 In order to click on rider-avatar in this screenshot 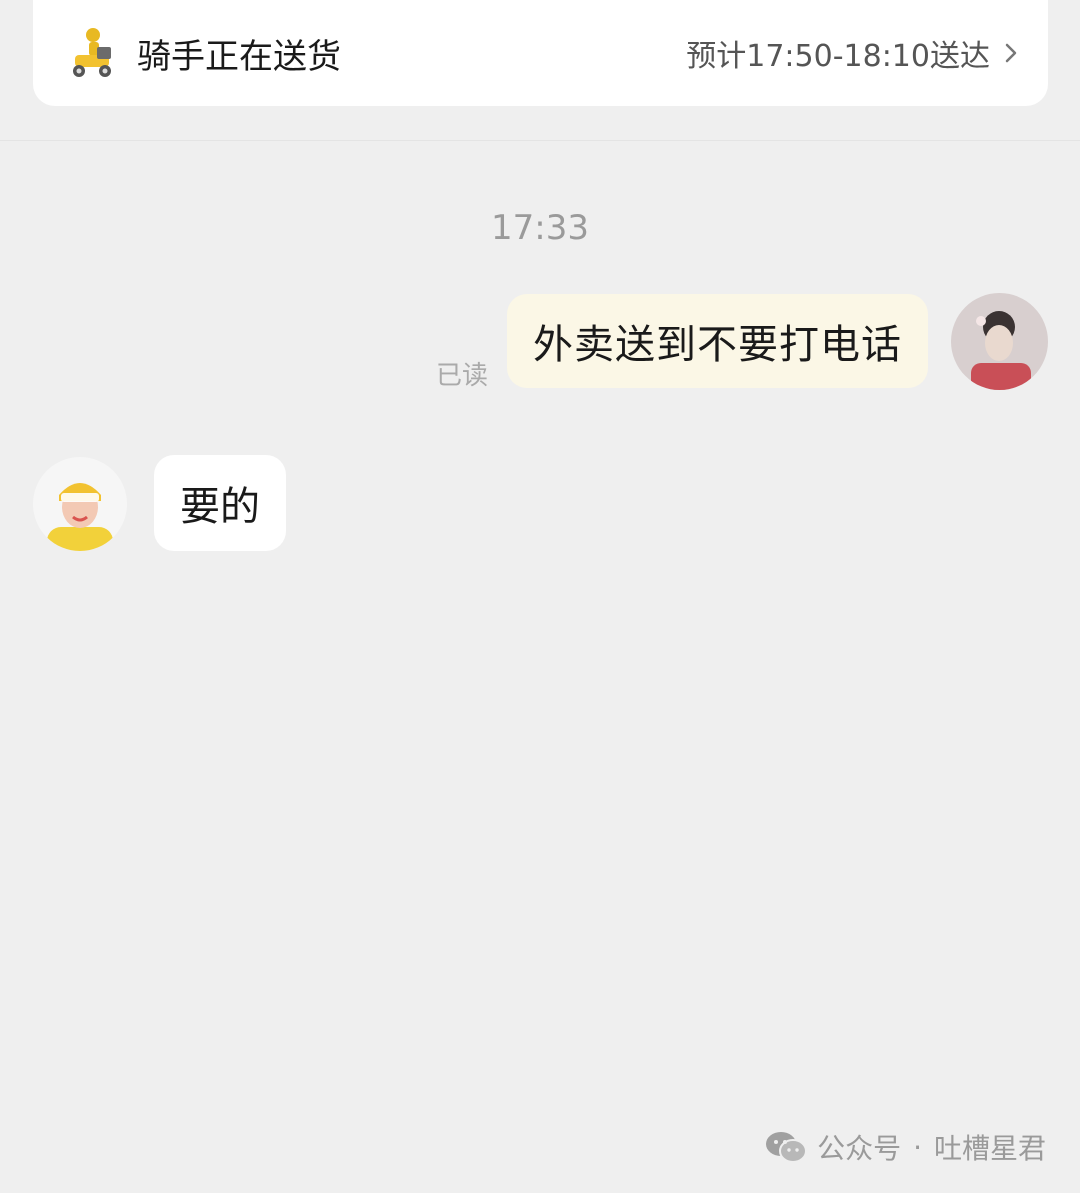, I will do `click(80, 504)`.